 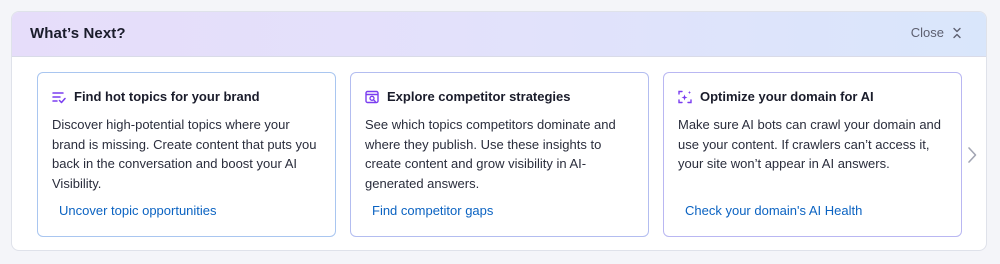 I want to click on uncover-topic-opportunities-link: Uncover topic opportunities, so click(x=138, y=210).